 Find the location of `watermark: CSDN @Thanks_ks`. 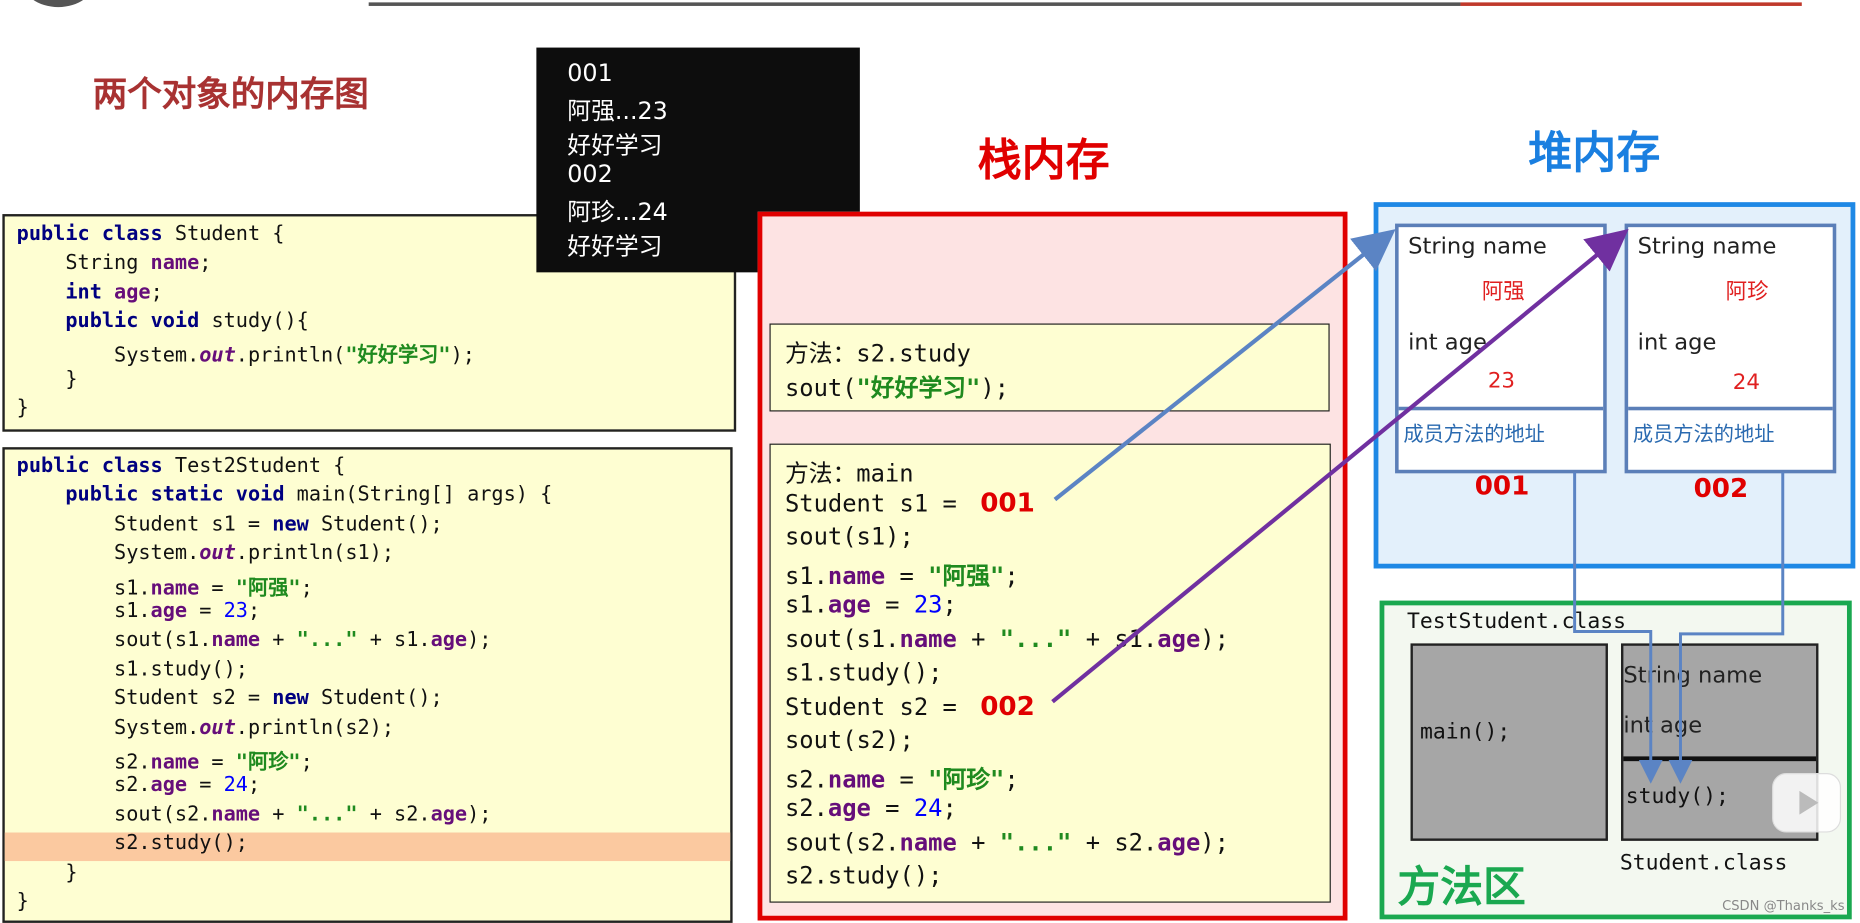

watermark: CSDN @Thanks_ks is located at coordinates (1783, 905).